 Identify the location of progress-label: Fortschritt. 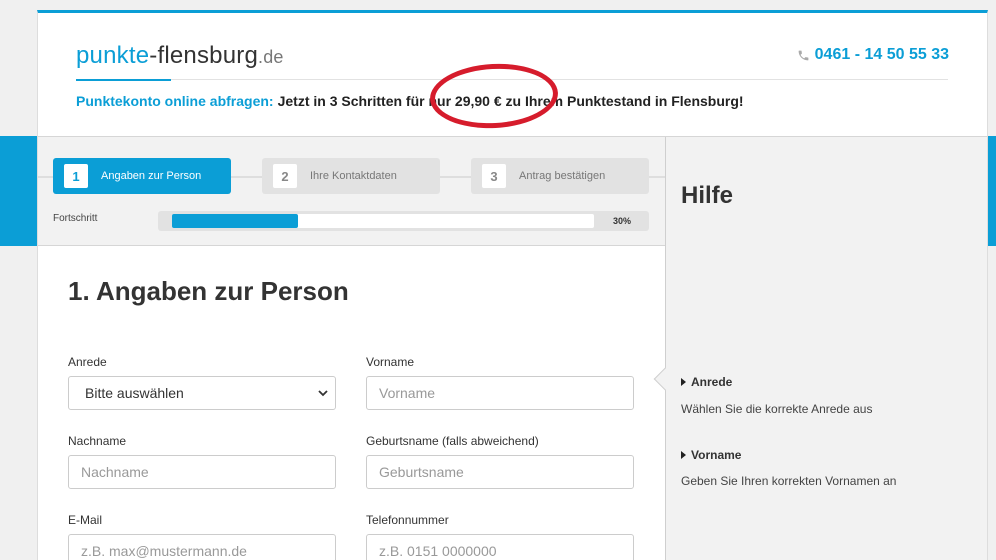
(75, 218).